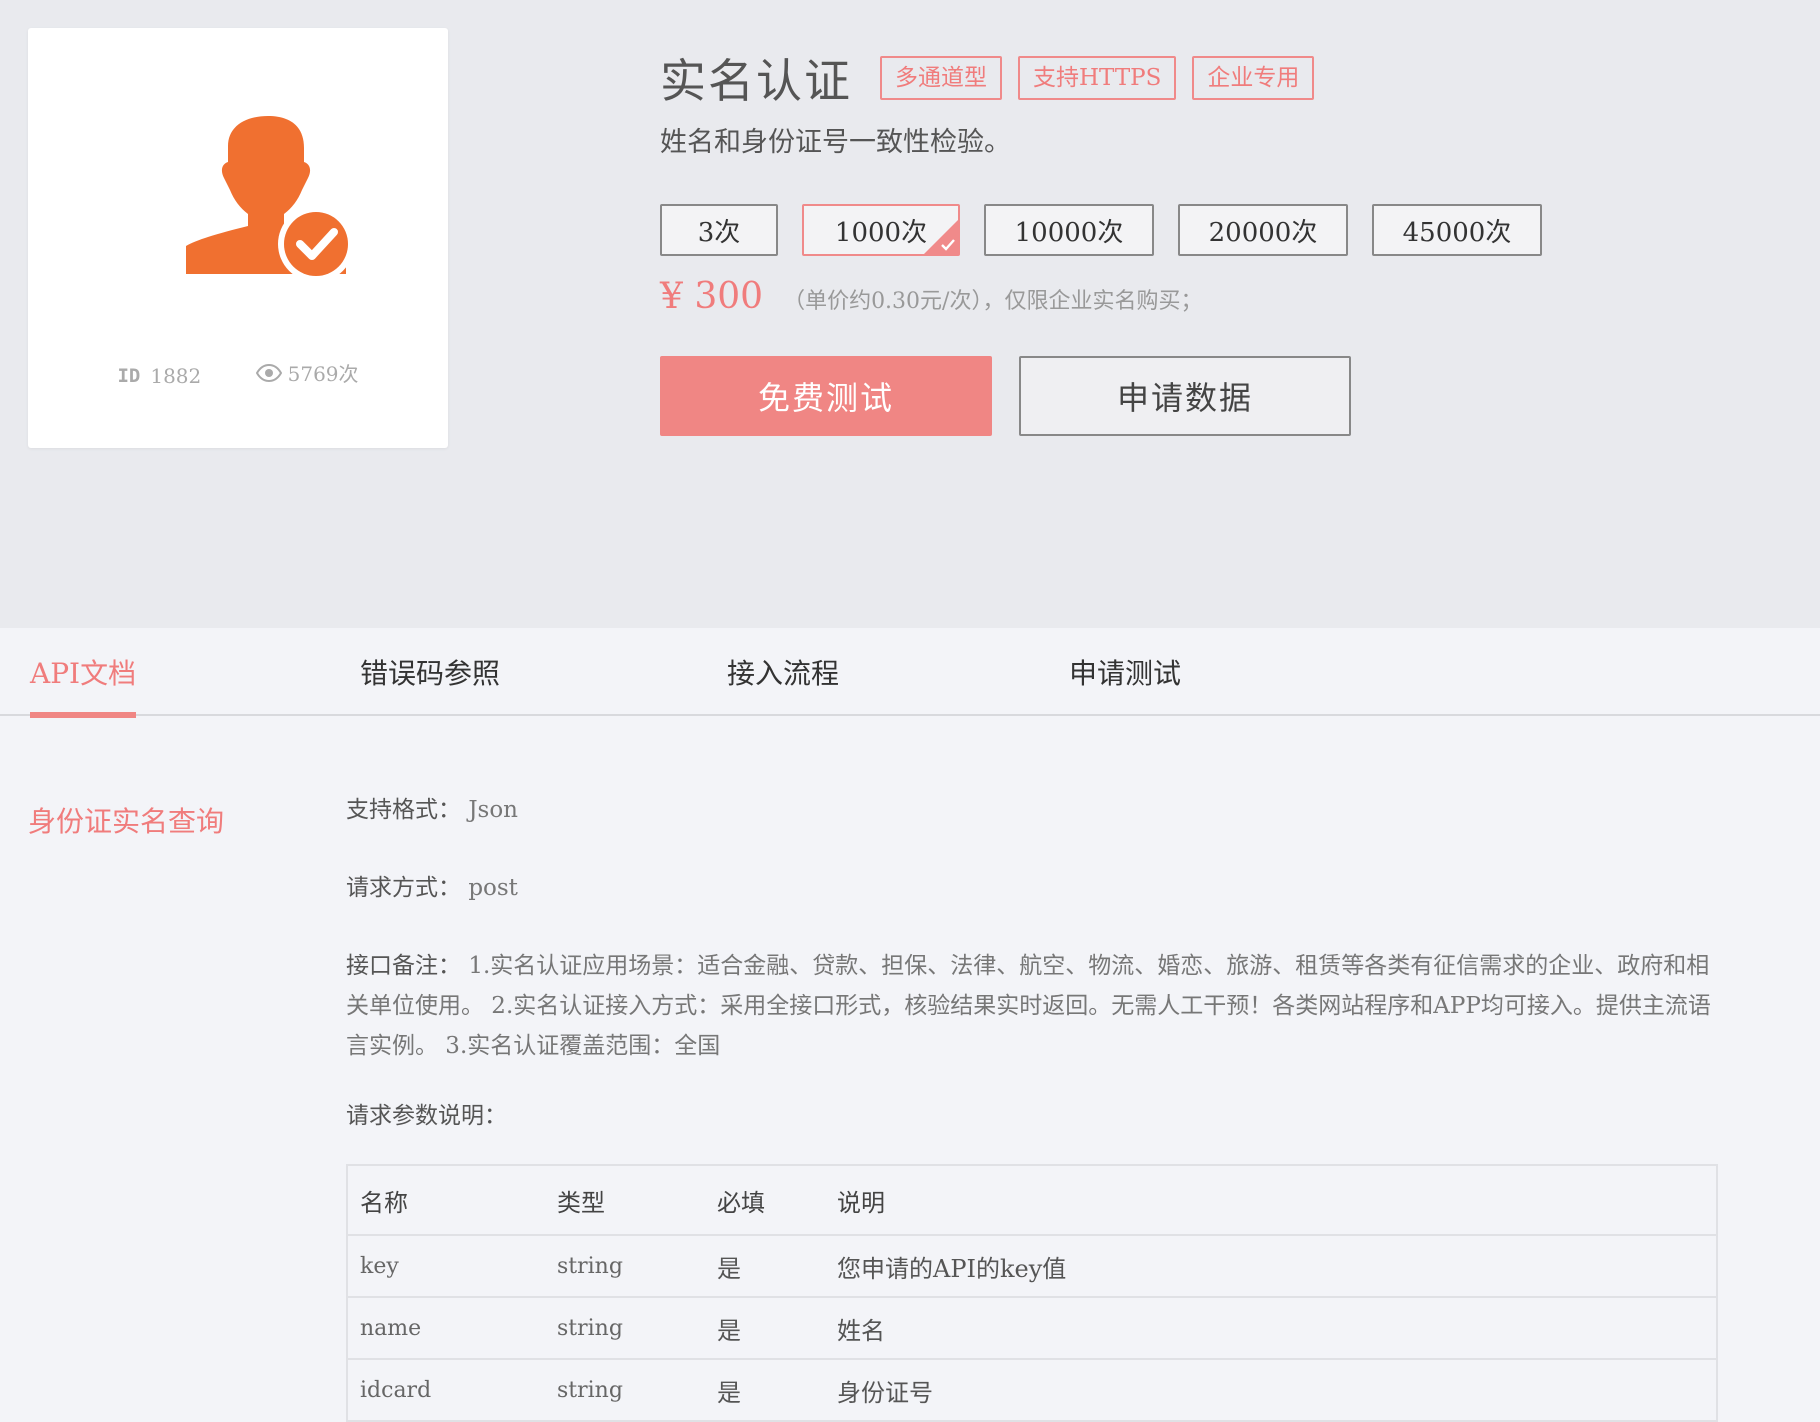  I want to click on tag-multichannel: 多通道型, so click(941, 78).